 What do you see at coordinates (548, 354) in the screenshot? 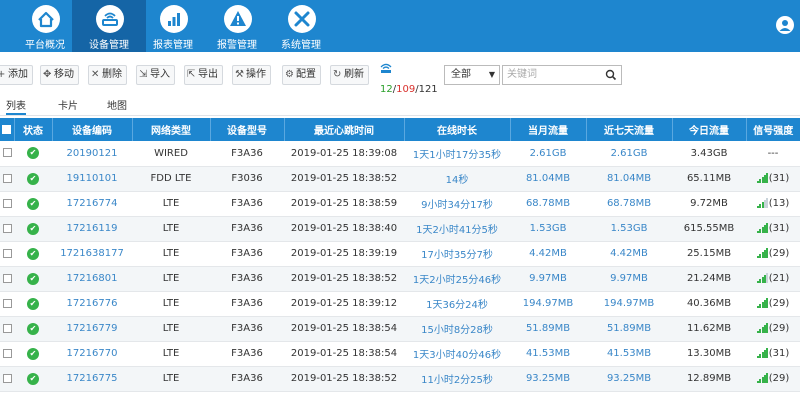
I see `month-traffic-cell: 41.53MB` at bounding box center [548, 354].